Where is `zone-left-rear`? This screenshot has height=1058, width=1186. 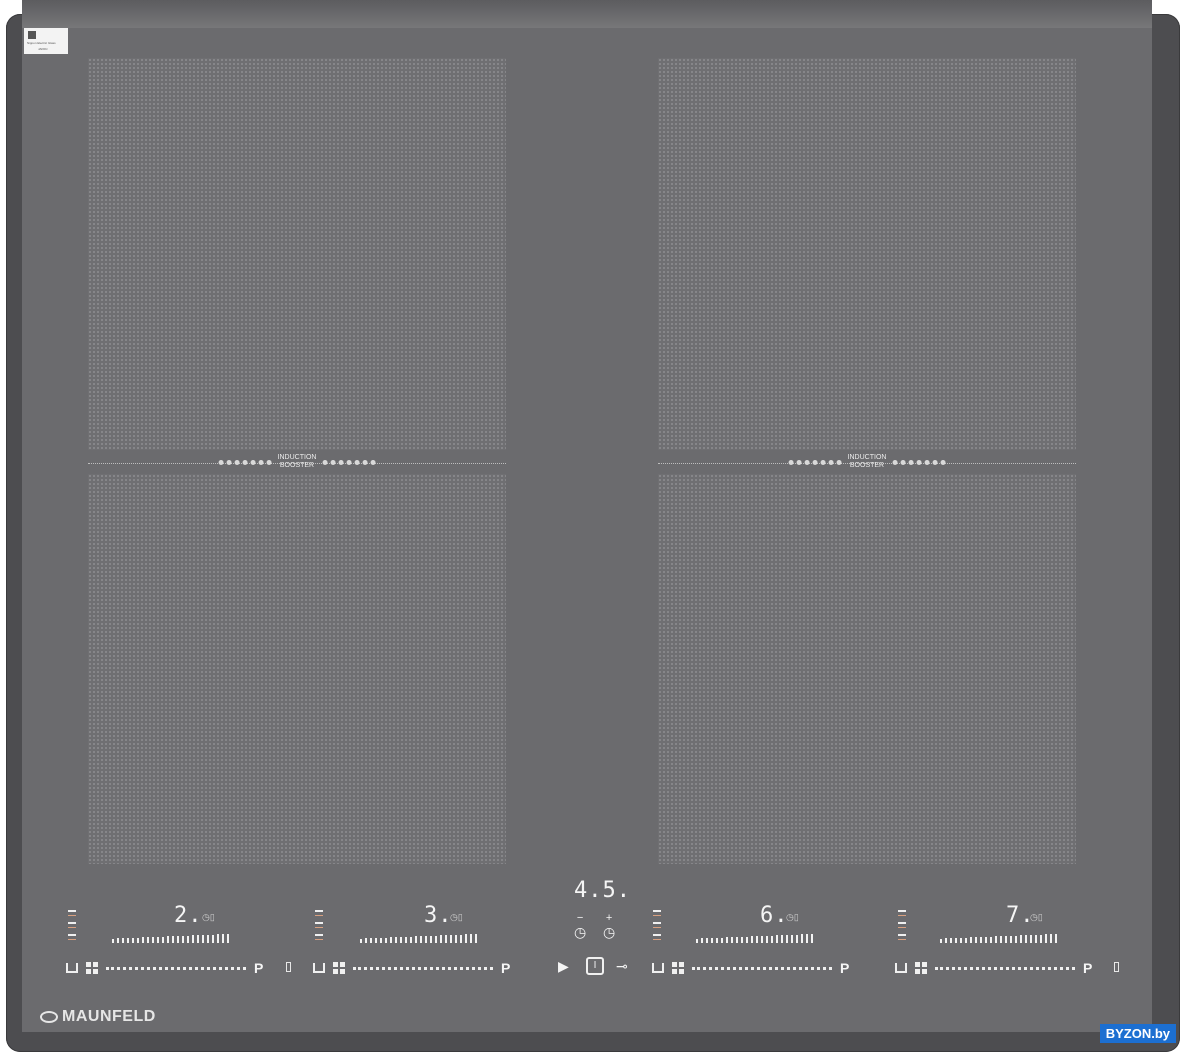
zone-left-rear is located at coordinates (297, 254).